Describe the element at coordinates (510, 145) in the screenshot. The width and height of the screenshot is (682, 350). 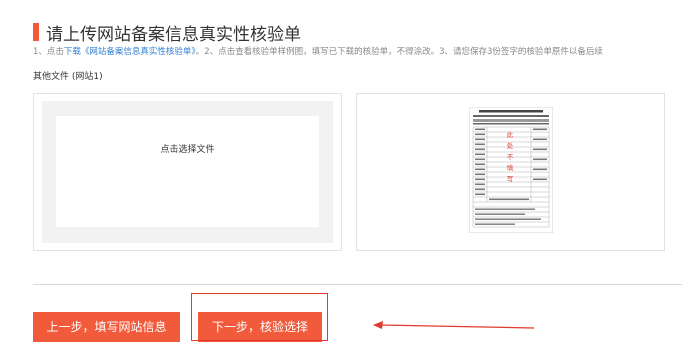
I see `stamp-char-1: 处` at that location.